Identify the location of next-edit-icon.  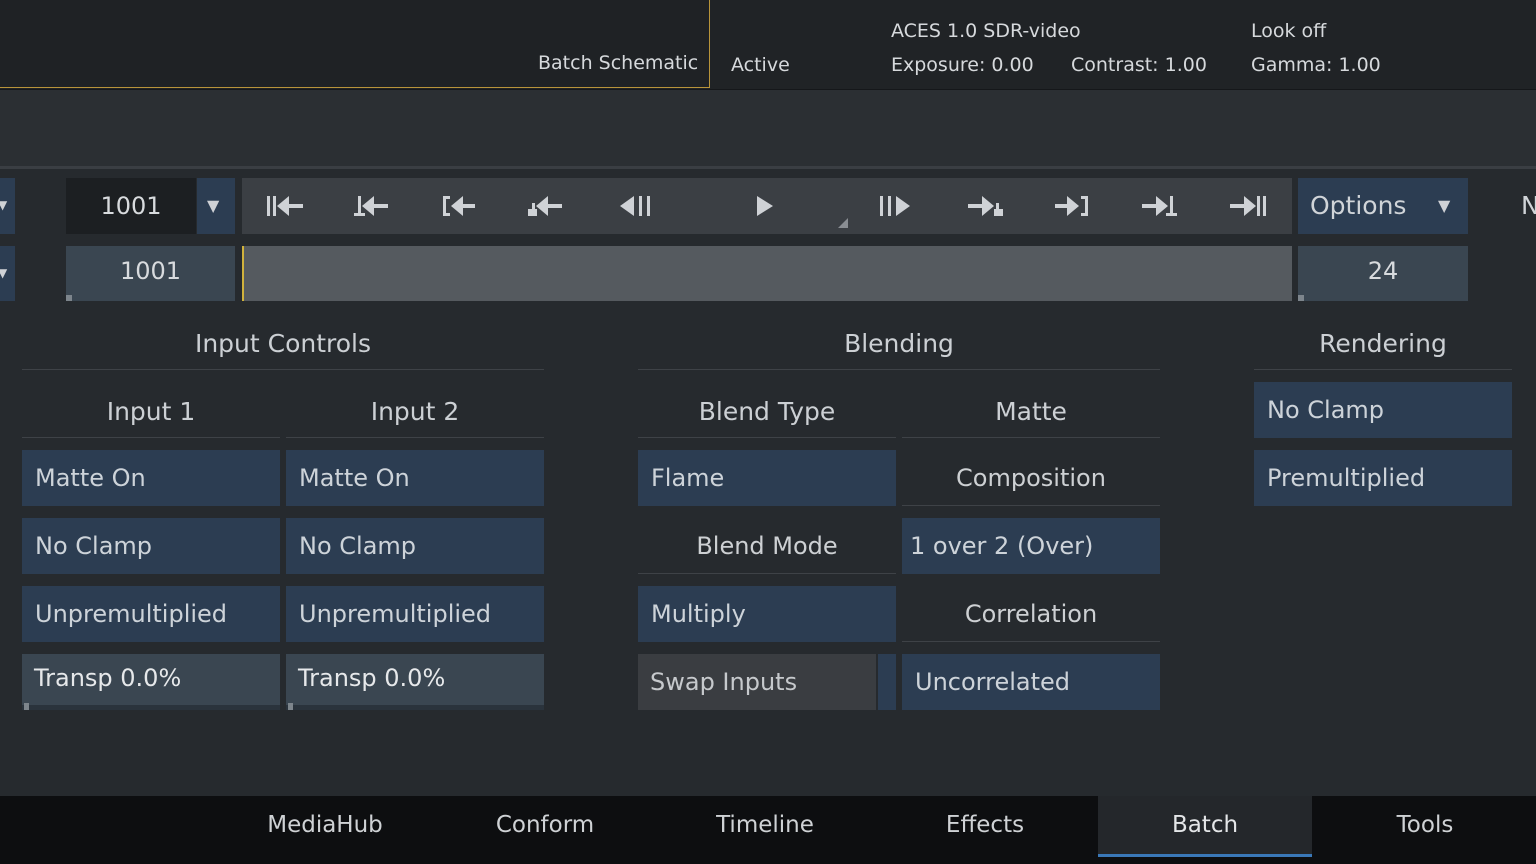
(985, 206).